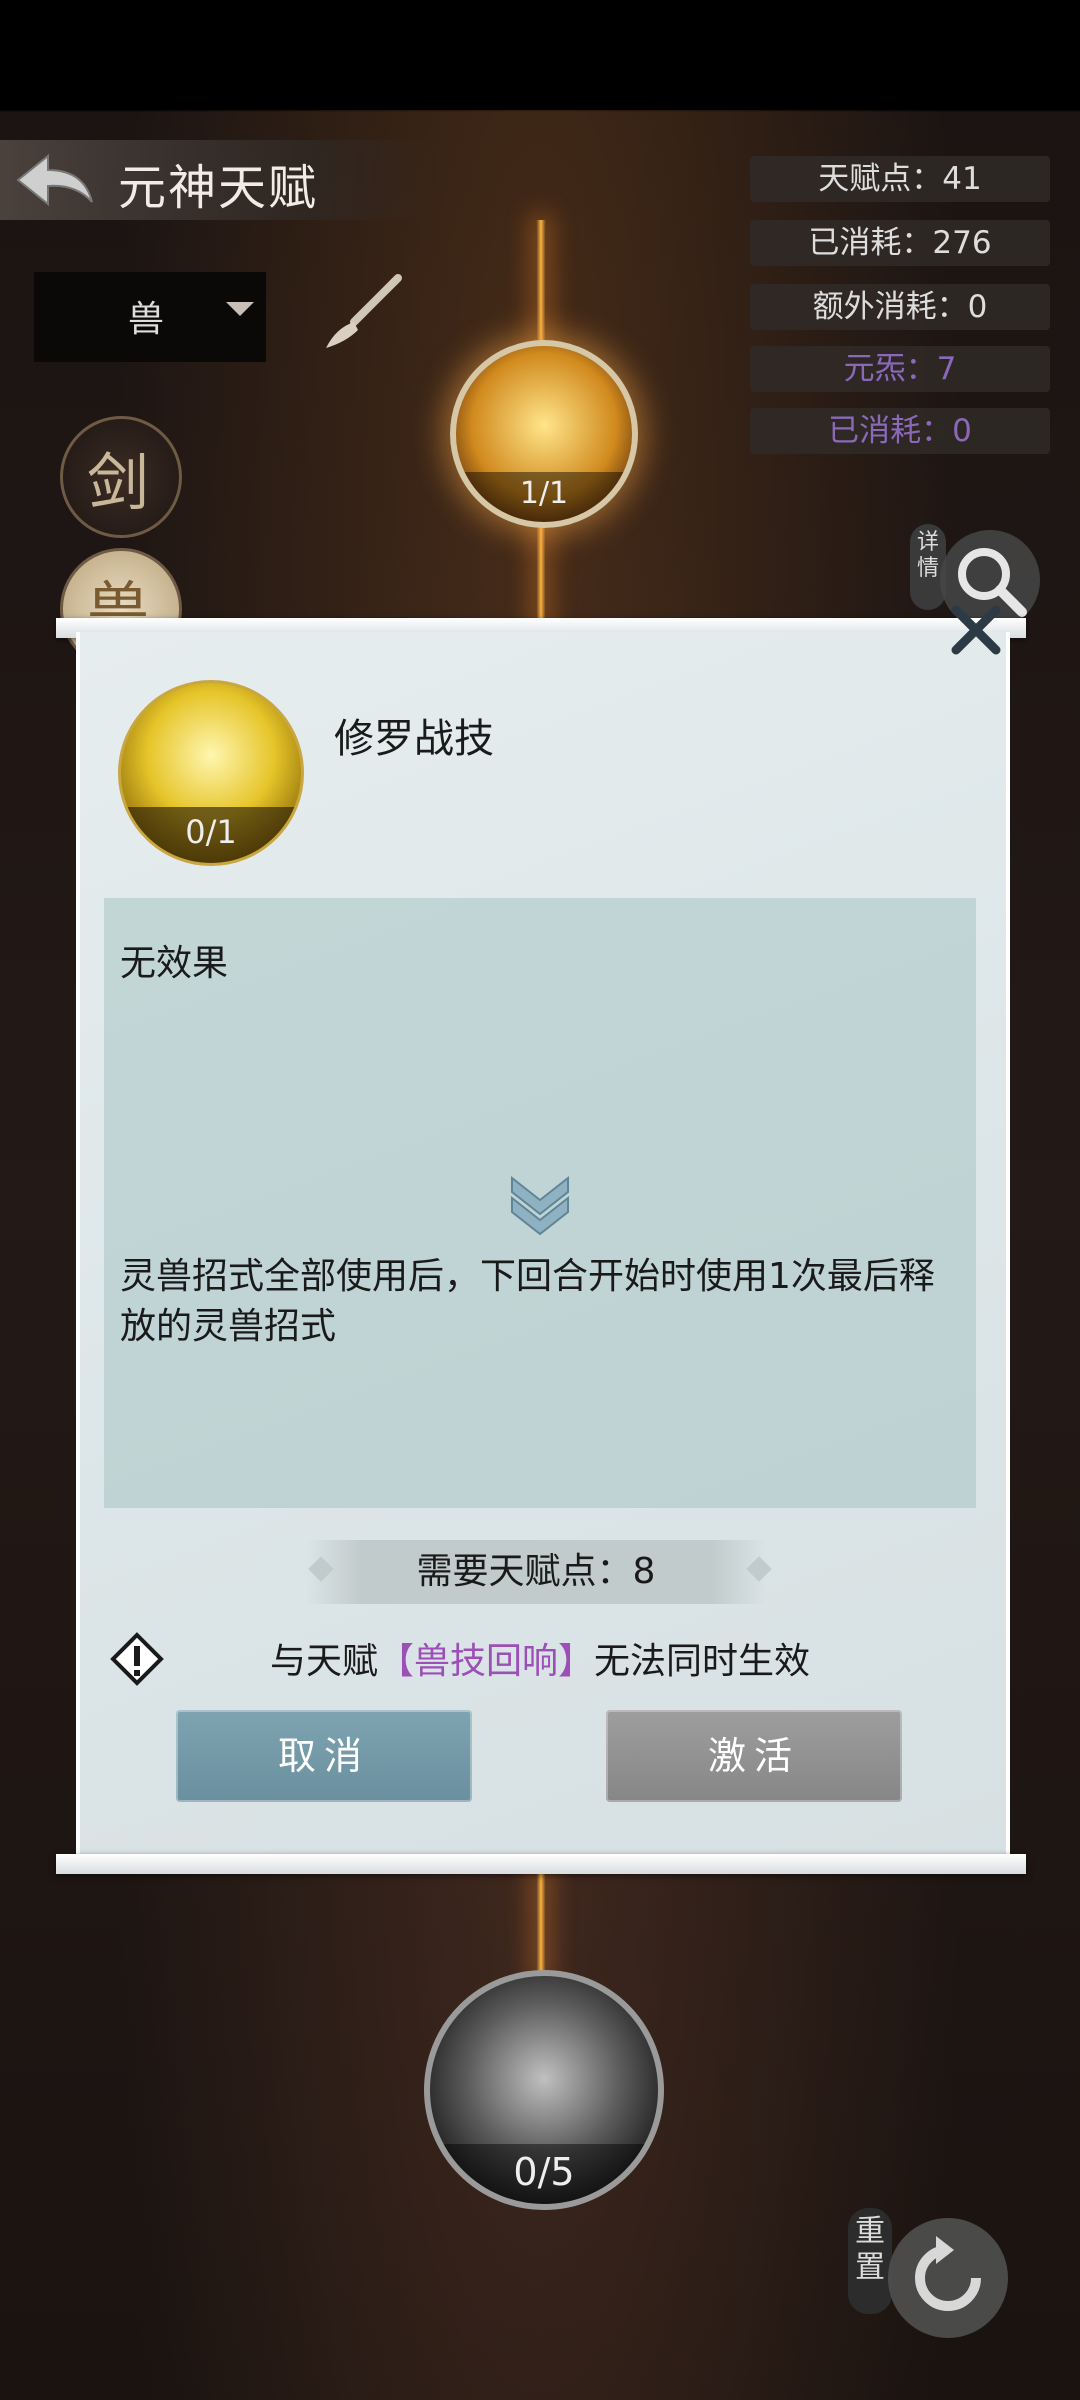  I want to click on required-points-banner: 需要天赋点：8, so click(536, 1572).